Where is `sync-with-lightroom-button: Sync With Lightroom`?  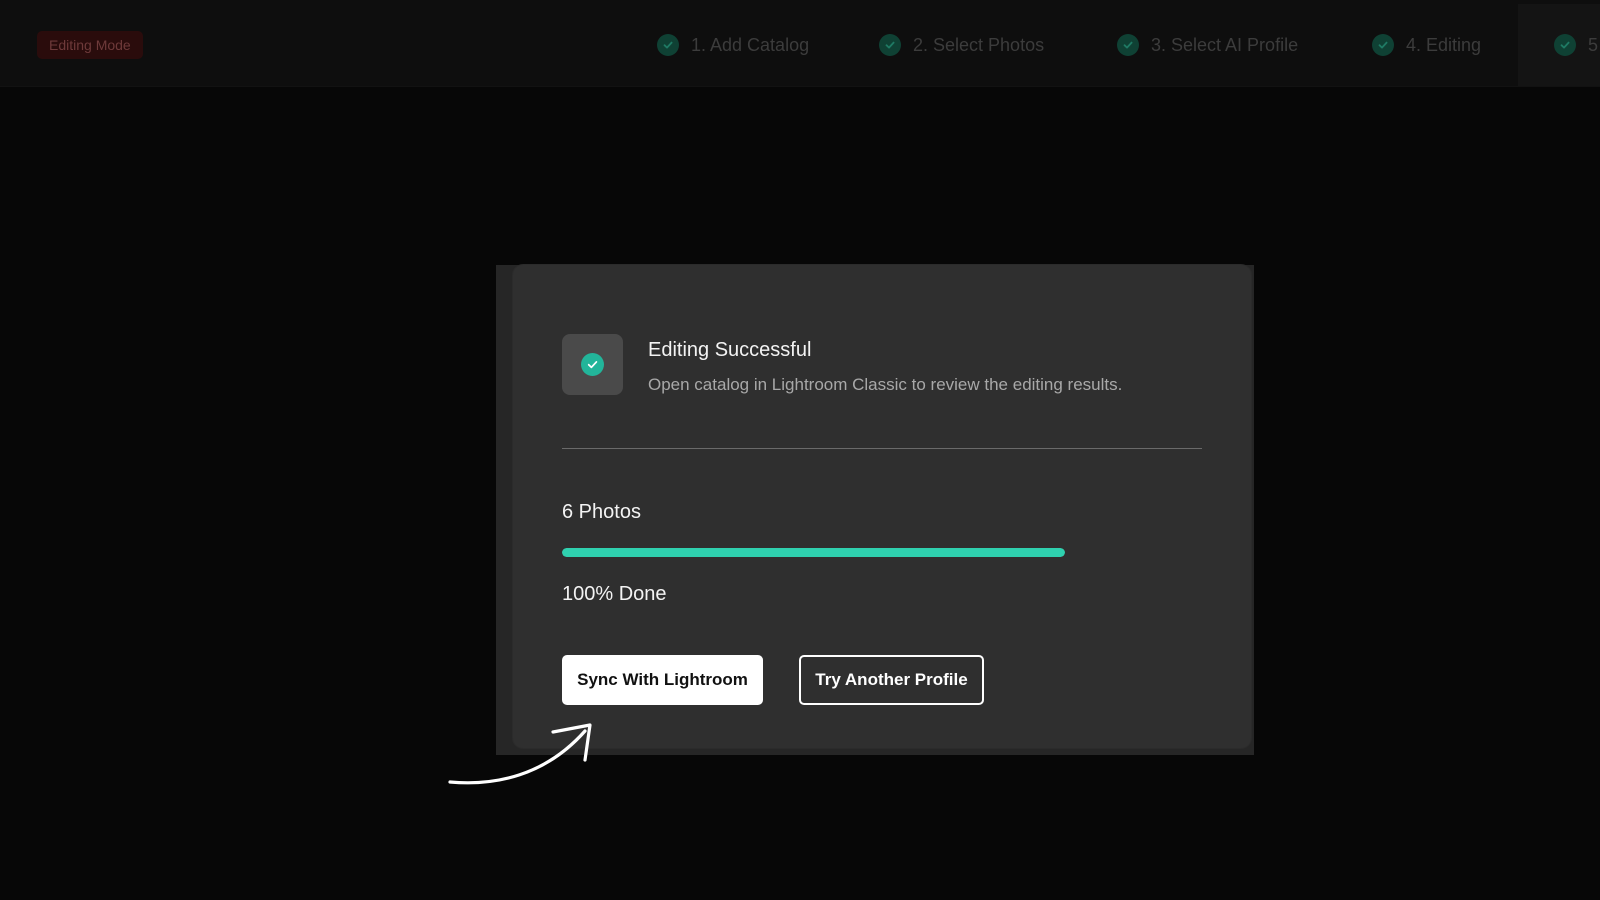 sync-with-lightroom-button: Sync With Lightroom is located at coordinates (662, 680).